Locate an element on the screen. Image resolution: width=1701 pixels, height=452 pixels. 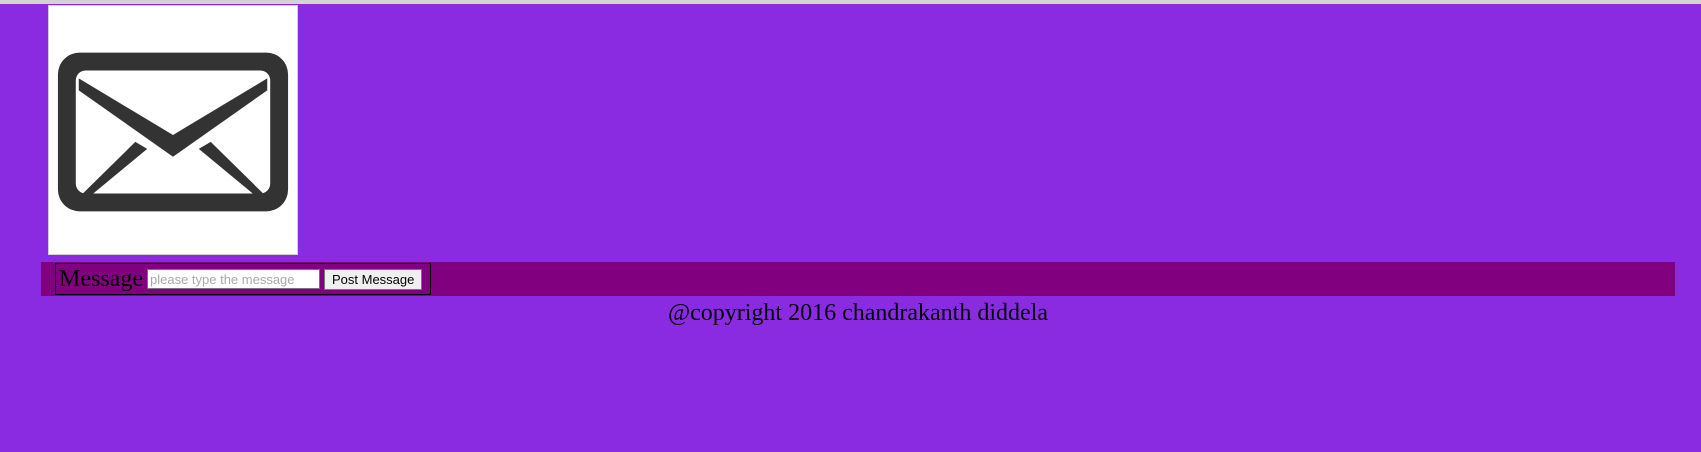
message-label: Message is located at coordinates (101, 279).